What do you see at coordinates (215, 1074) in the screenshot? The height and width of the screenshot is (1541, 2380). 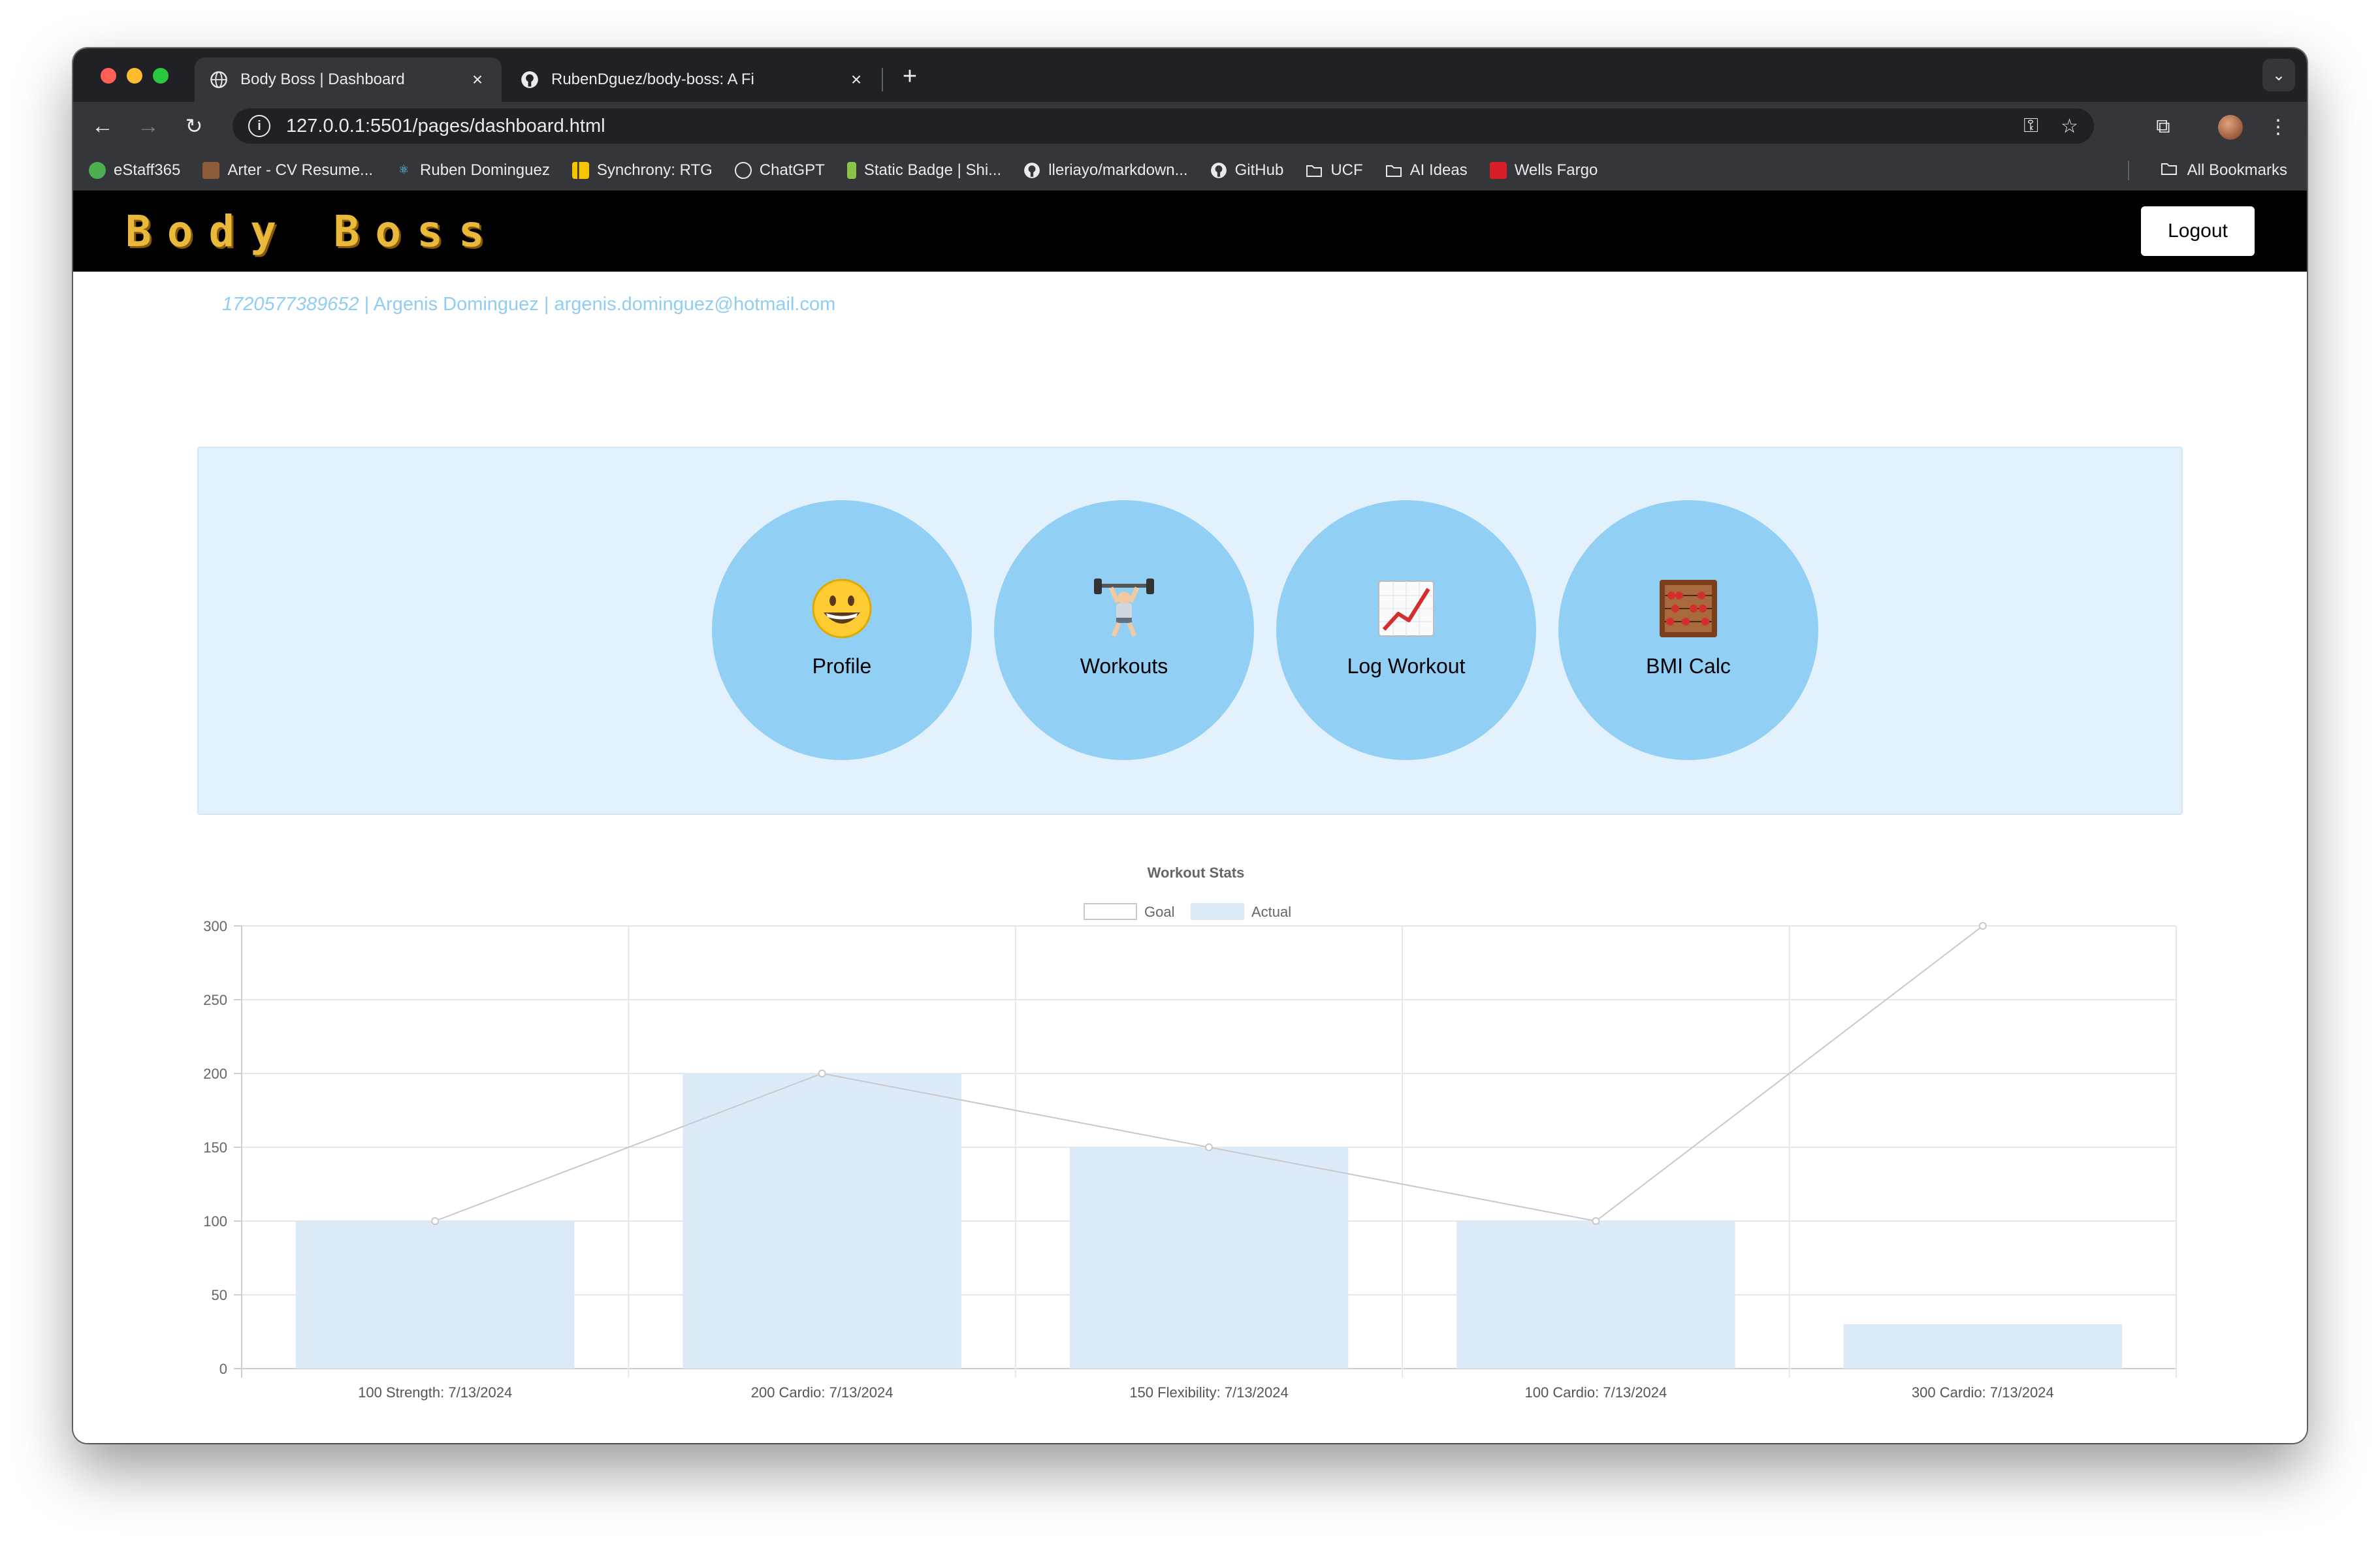 I see `y-tick-label: 200` at bounding box center [215, 1074].